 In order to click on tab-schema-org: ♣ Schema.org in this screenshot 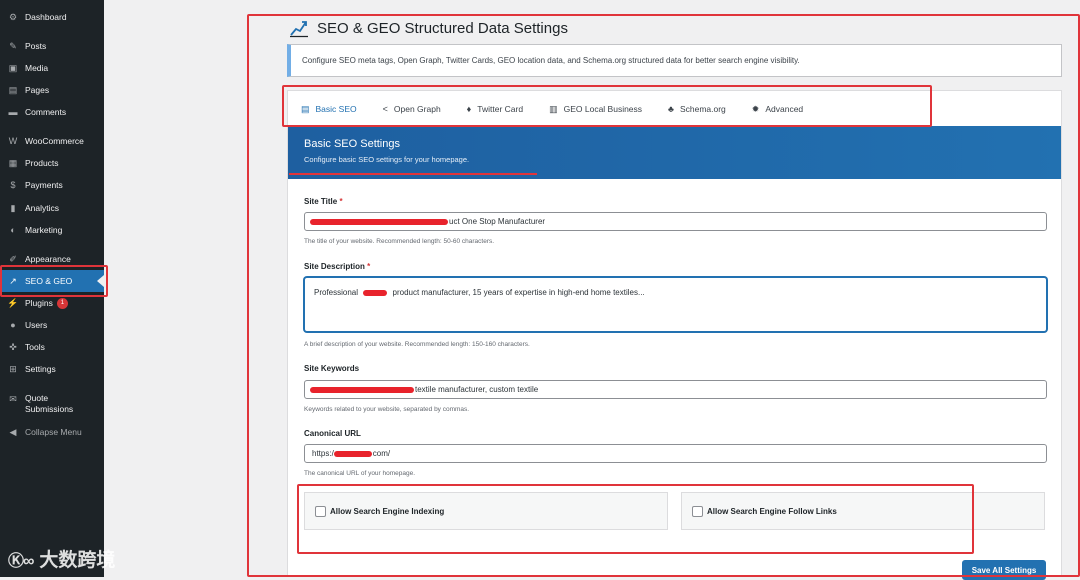, I will do `click(697, 109)`.